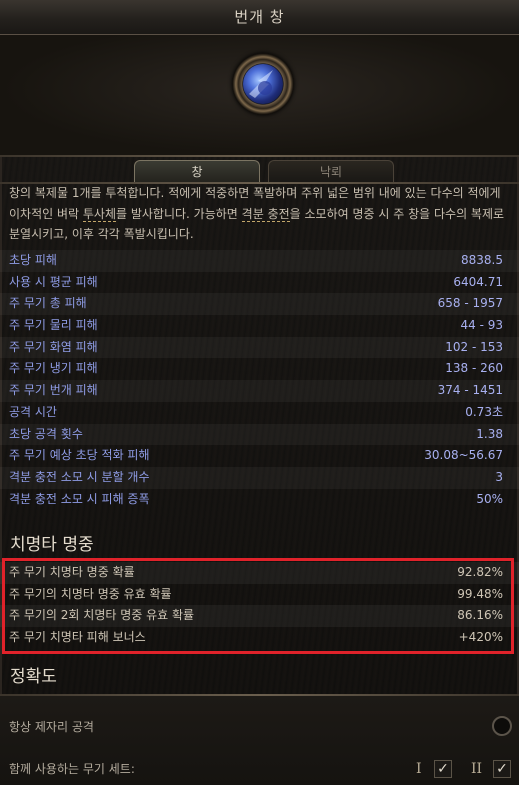 The image size is (519, 785). Describe the element at coordinates (499, 476) in the screenshot. I see `stat-value: 3` at that location.